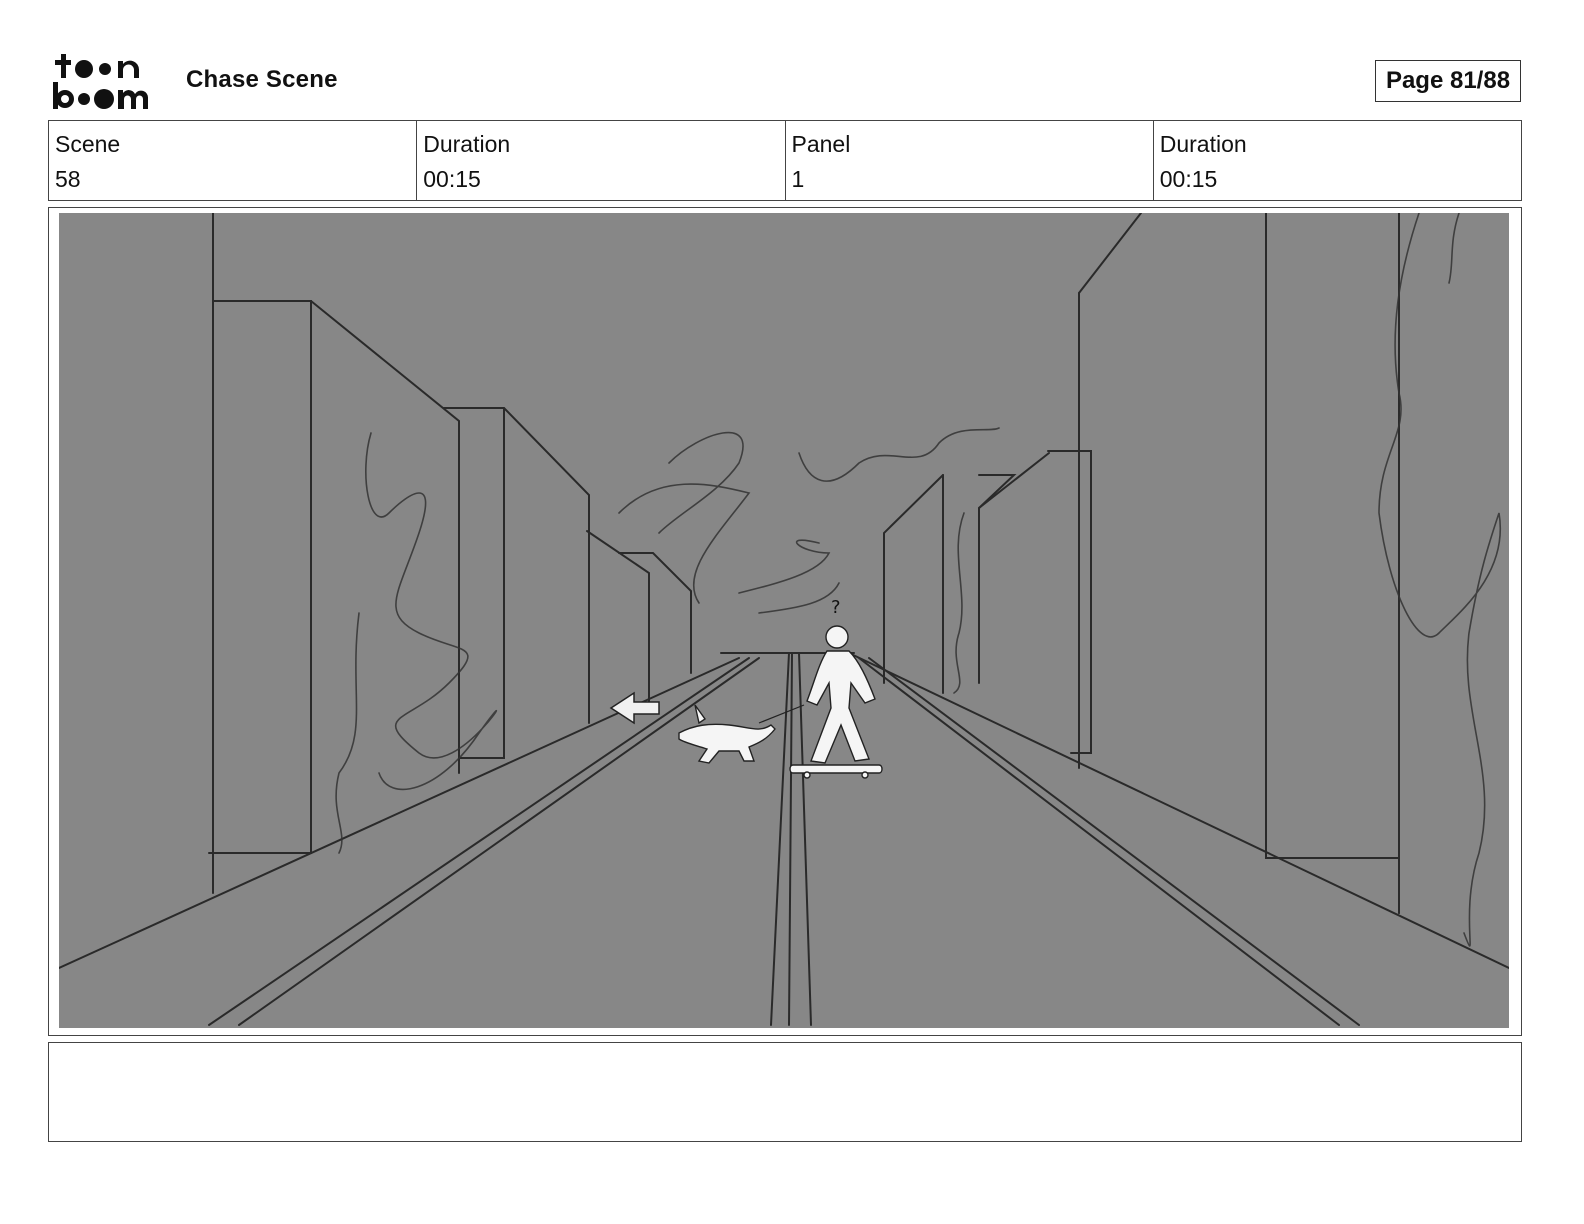 The image size is (1584, 1224). Describe the element at coordinates (467, 144) in the screenshot. I see `scene-duration-label: Duration` at that location.